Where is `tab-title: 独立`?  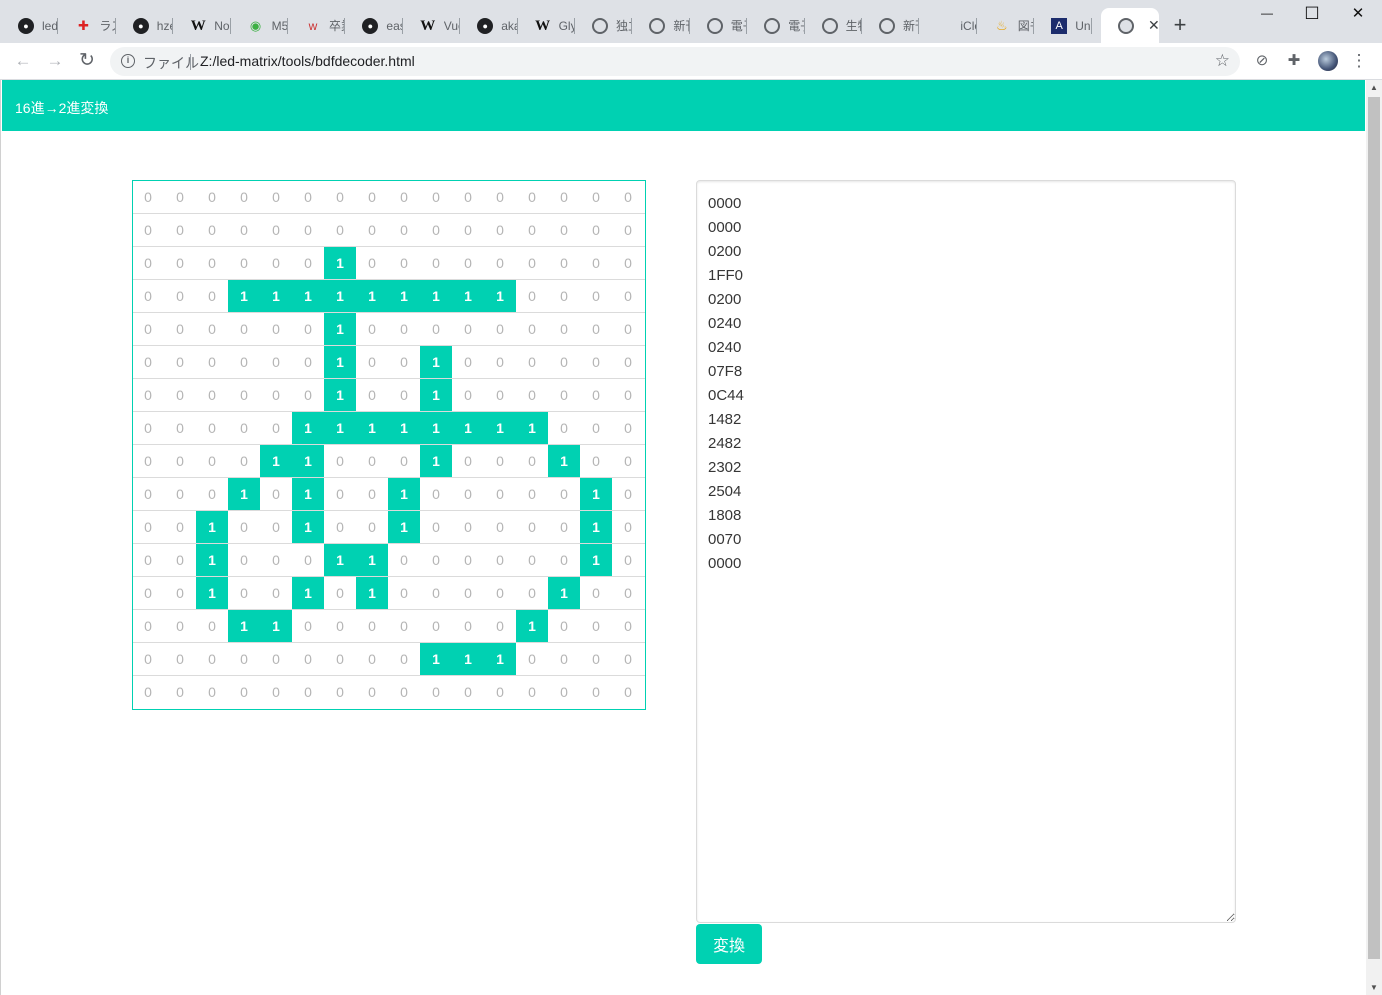 tab-title: 独立 is located at coordinates (624, 26).